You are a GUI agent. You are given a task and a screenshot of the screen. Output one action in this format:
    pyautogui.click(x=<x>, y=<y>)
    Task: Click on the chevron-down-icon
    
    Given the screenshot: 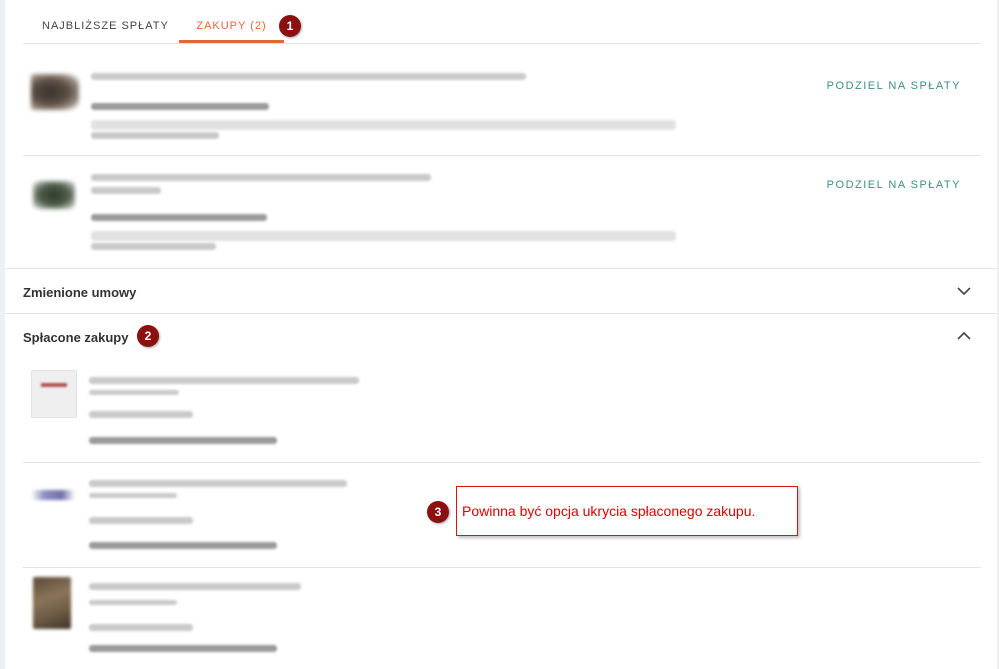 What is the action you would take?
    pyautogui.click(x=964, y=291)
    